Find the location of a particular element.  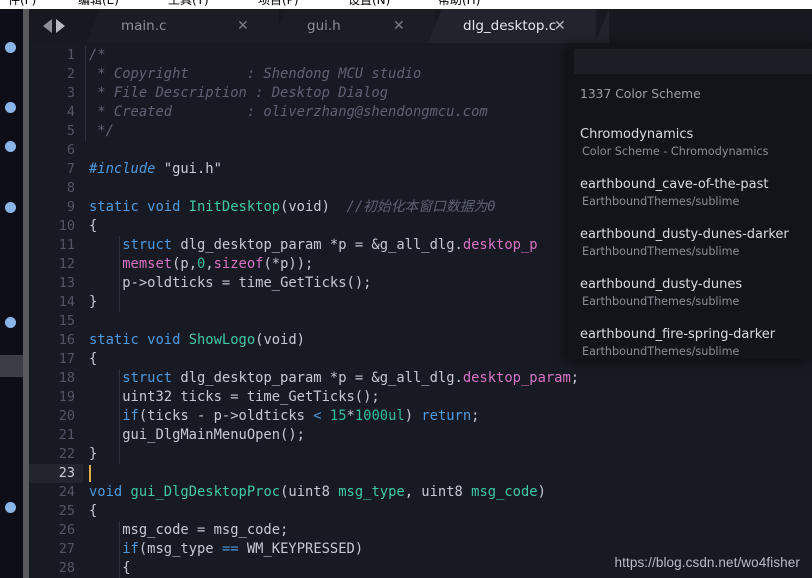

code-line: uint32 ticks = time_GetTicks(); is located at coordinates (234, 397).